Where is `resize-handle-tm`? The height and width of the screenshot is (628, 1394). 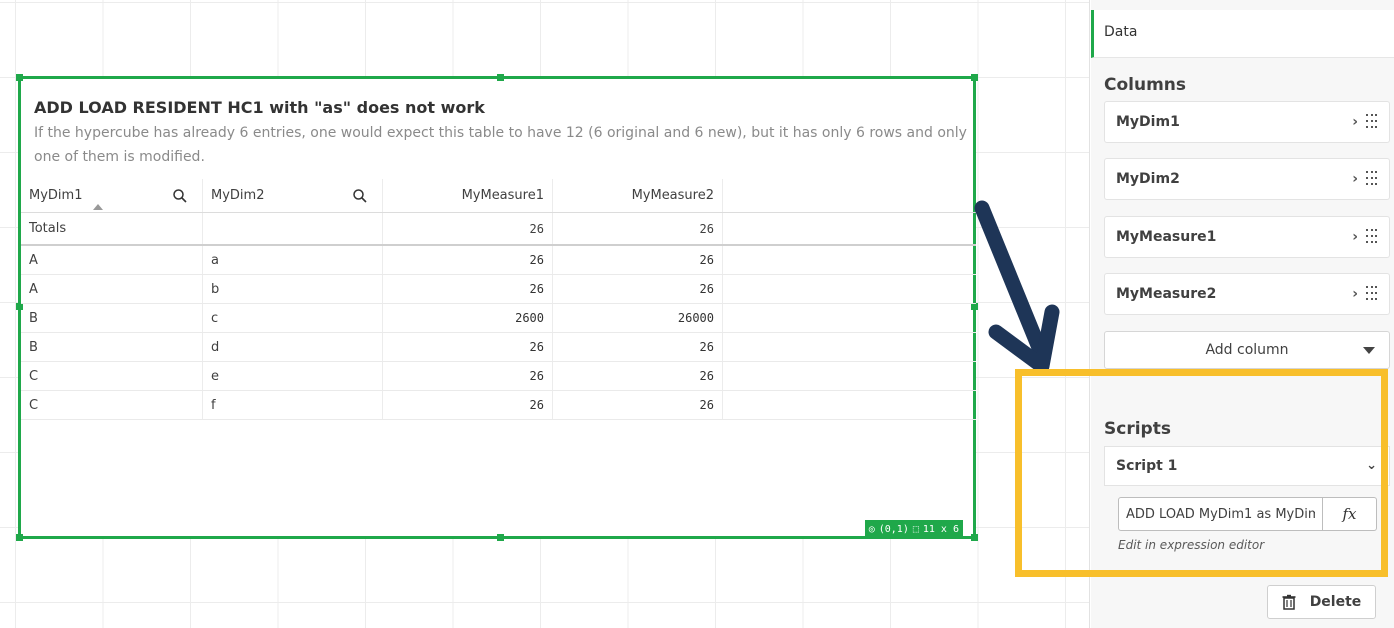 resize-handle-tm is located at coordinates (500, 77).